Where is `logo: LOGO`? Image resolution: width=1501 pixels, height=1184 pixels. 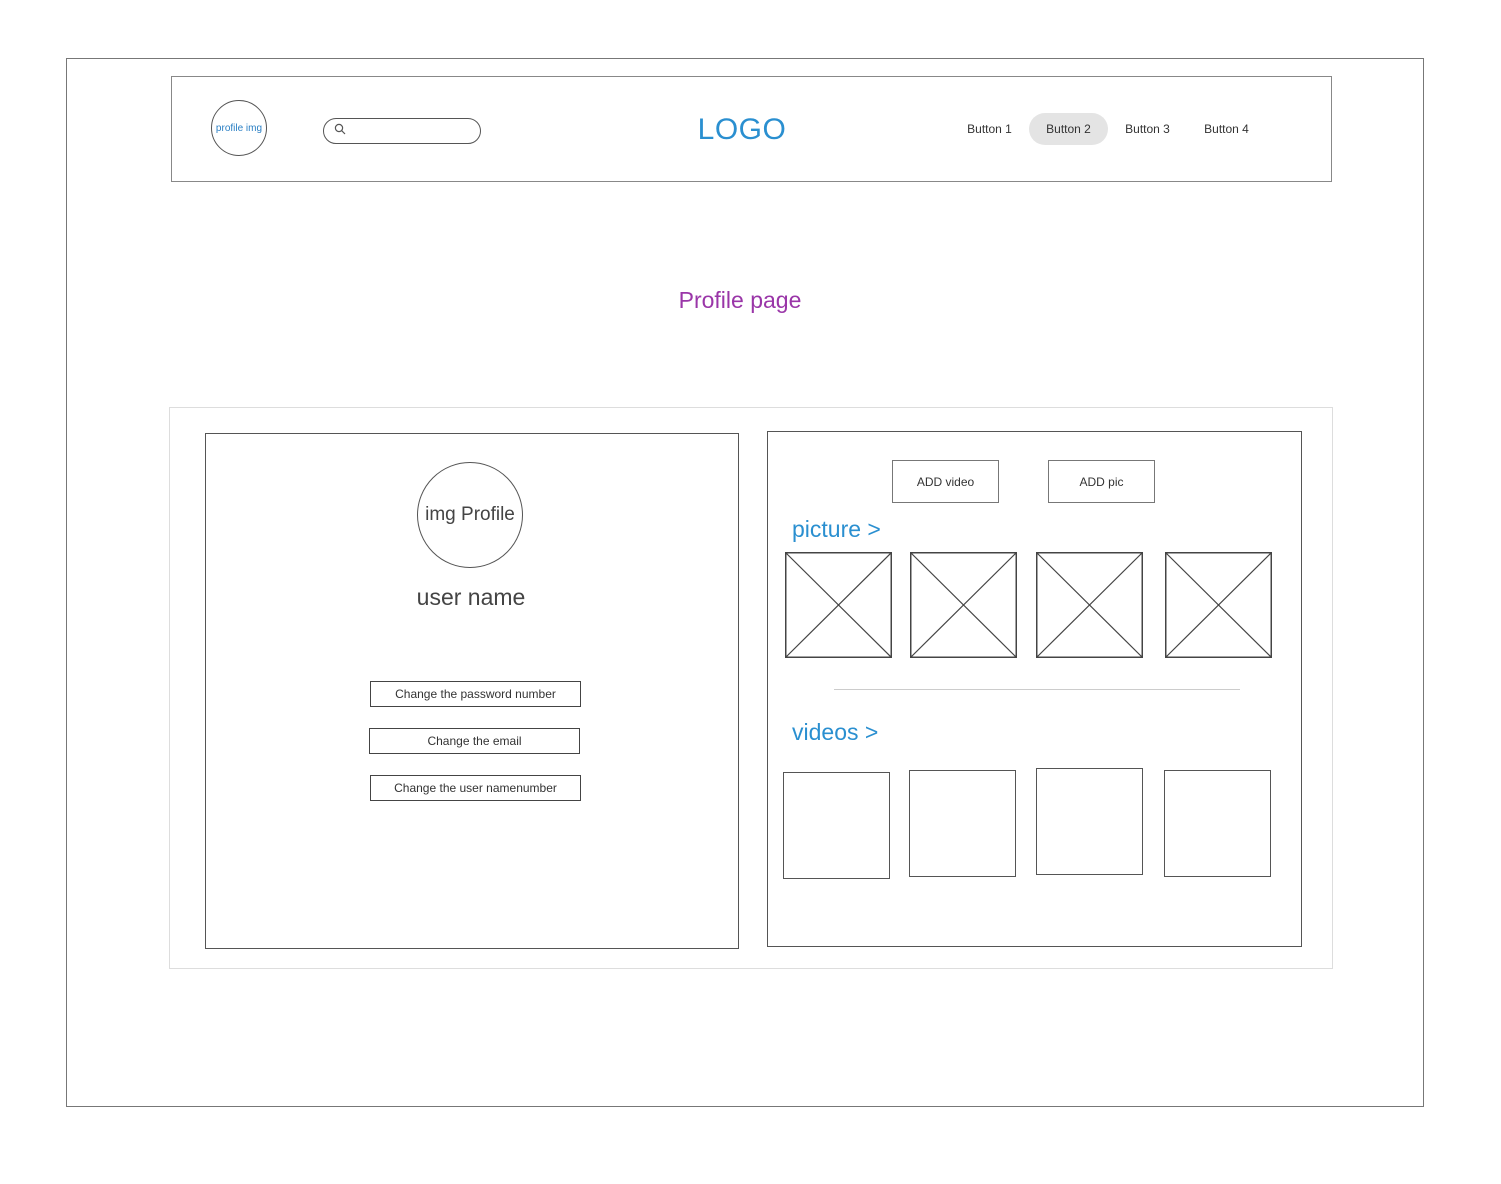 logo: LOGO is located at coordinates (742, 129).